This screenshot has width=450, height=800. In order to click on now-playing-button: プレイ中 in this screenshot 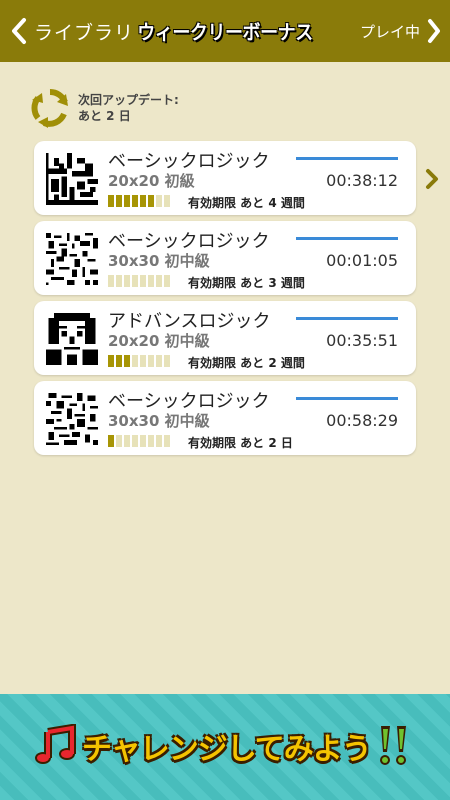, I will do `click(401, 31)`.